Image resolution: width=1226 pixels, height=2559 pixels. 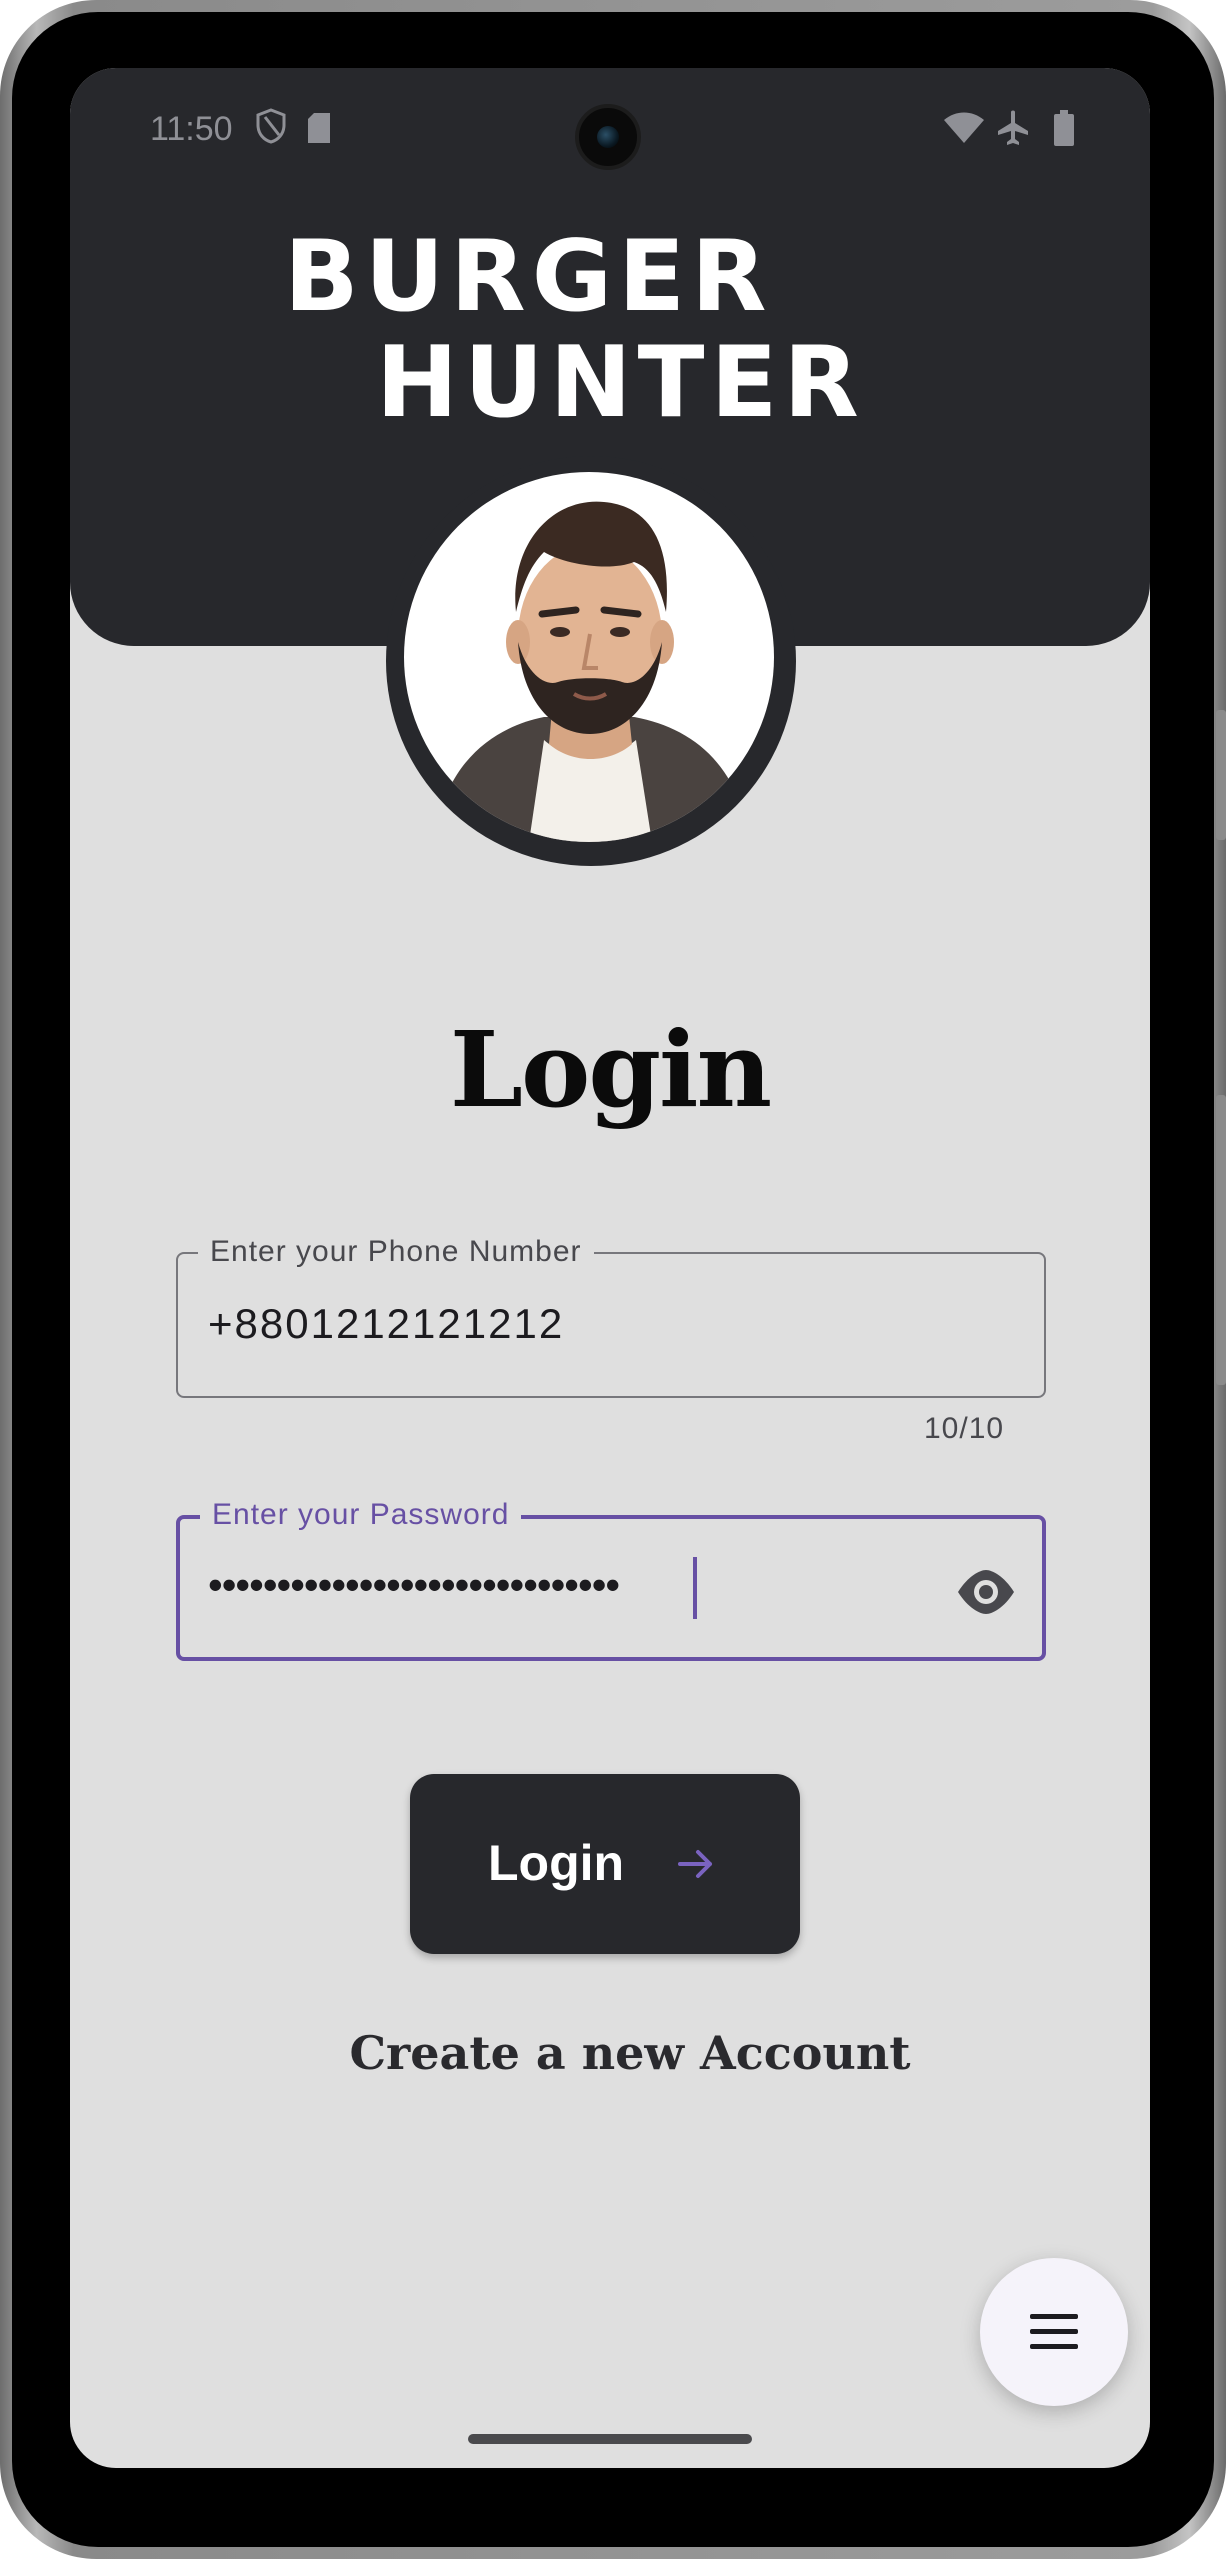 I want to click on arrow-right-icon, so click(x=696, y=1864).